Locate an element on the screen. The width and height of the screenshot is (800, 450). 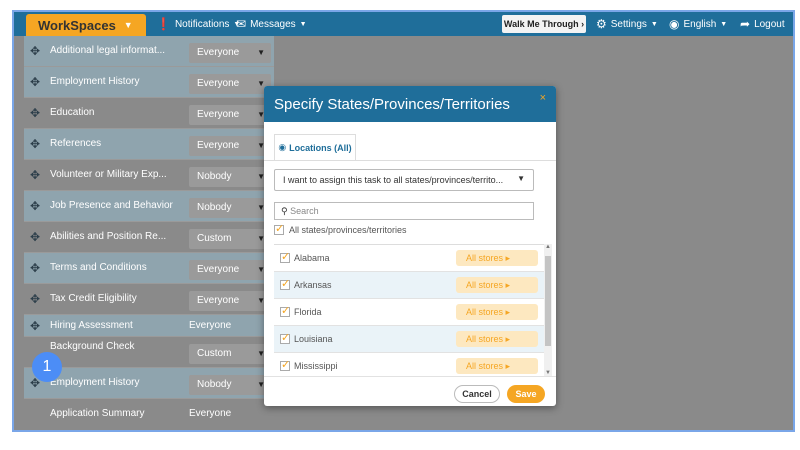
list-item: ✥ References Everyone ▼ is located at coordinates (149, 144).